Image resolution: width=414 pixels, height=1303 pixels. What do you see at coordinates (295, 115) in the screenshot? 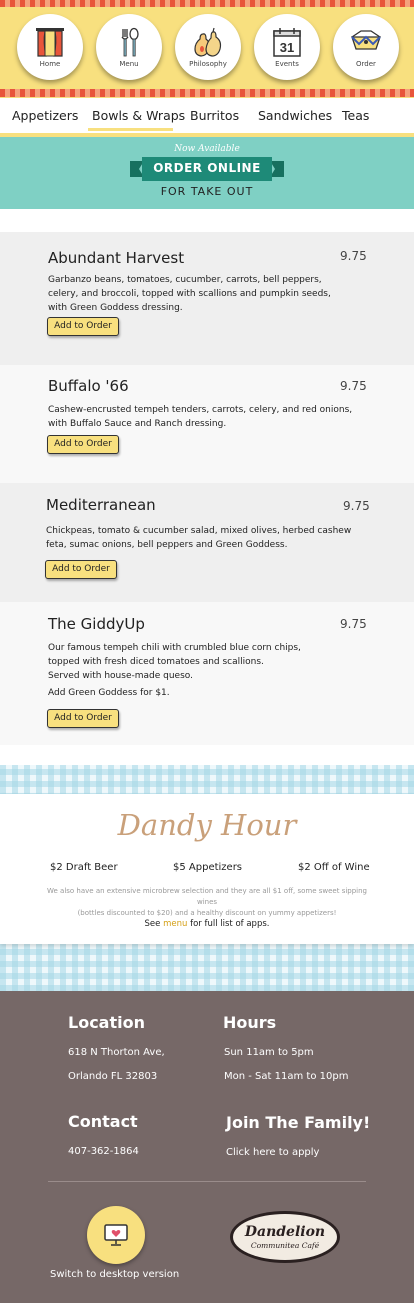
I see `tab-sandwiches: Sandwiches` at bounding box center [295, 115].